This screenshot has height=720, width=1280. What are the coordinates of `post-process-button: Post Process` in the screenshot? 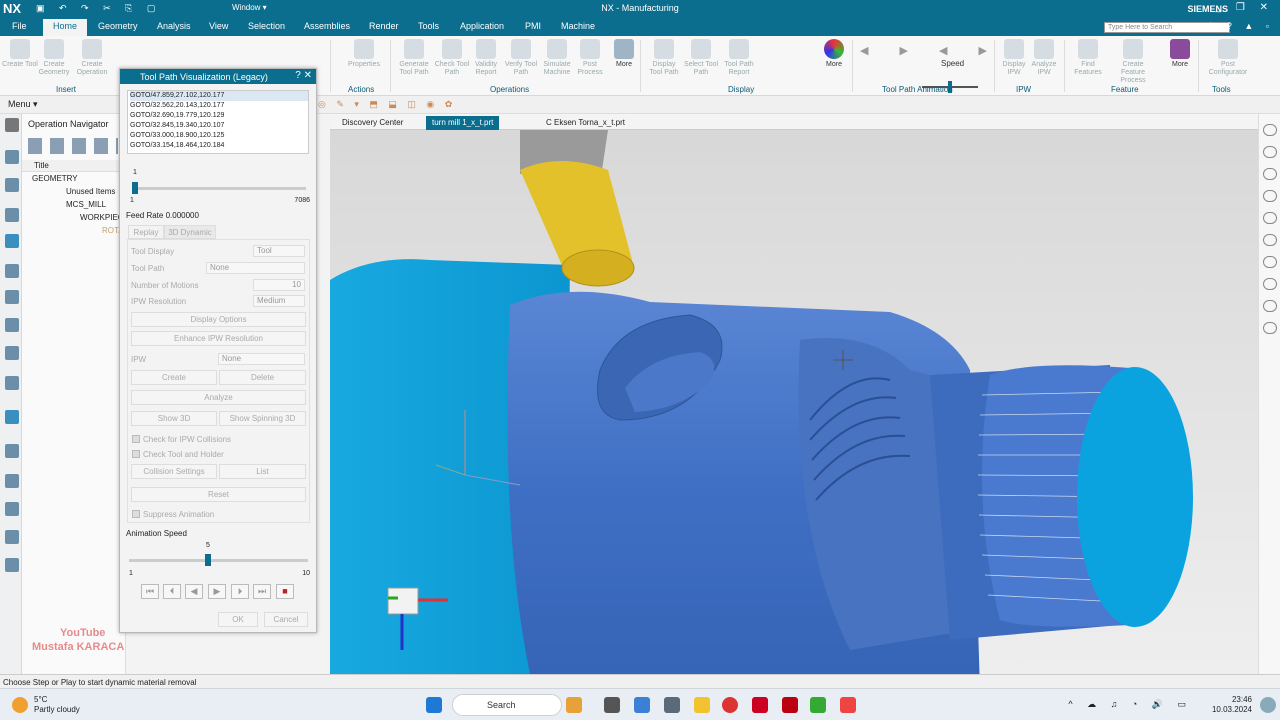 It's located at (590, 58).